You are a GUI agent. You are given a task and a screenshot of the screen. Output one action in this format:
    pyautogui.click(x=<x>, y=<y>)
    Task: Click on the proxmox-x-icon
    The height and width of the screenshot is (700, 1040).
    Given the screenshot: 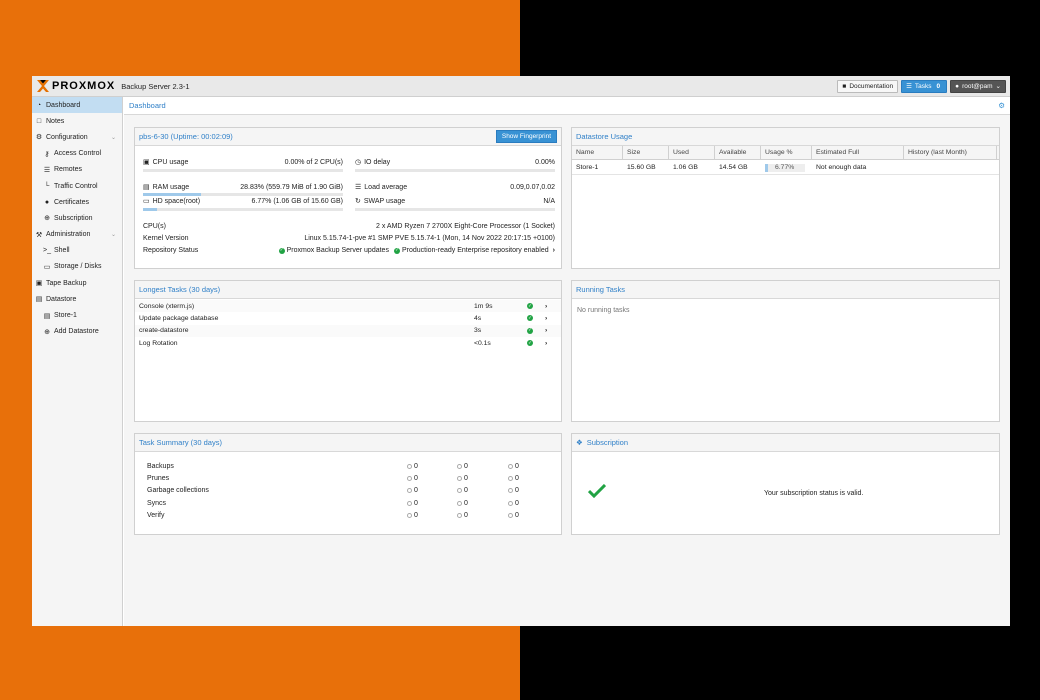 What is the action you would take?
    pyautogui.click(x=43, y=86)
    